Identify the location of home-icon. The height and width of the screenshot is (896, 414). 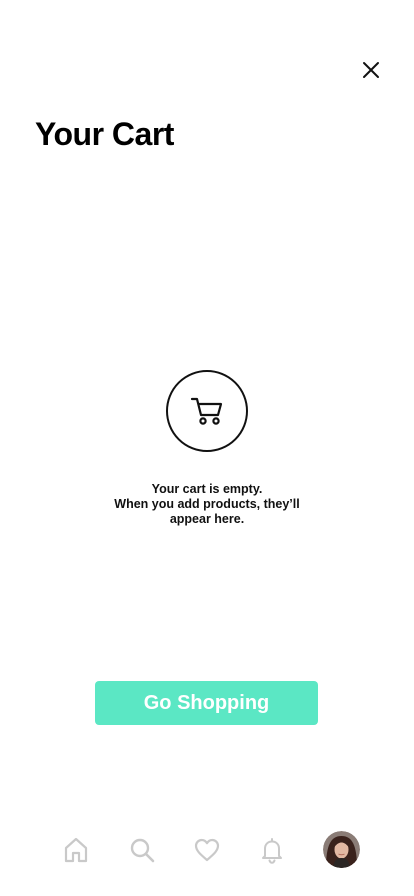
(76, 850).